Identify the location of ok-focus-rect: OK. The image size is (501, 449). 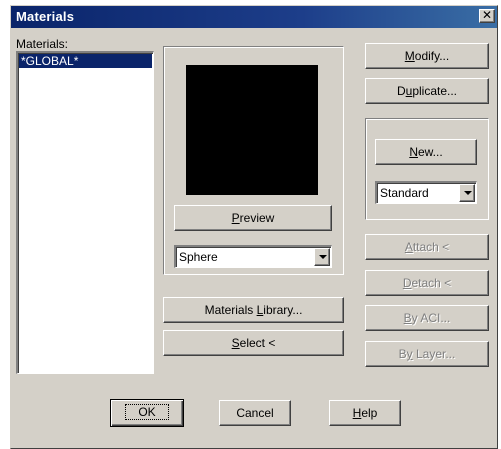
(147, 412).